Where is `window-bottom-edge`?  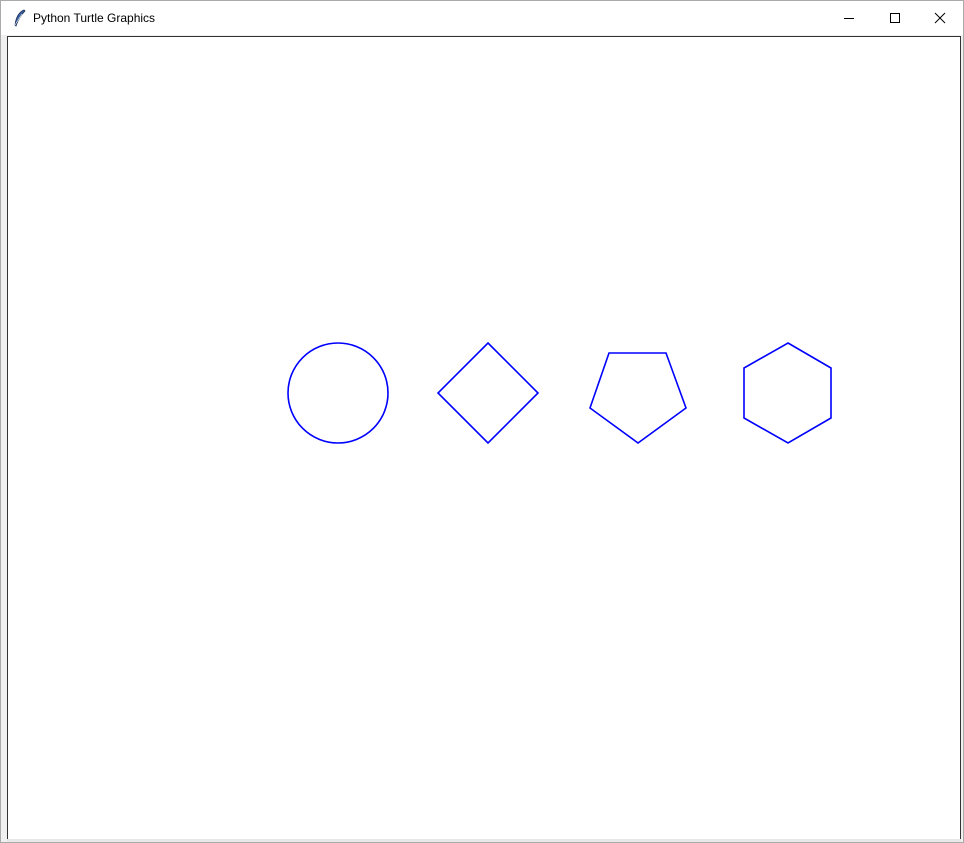 window-bottom-edge is located at coordinates (484, 840).